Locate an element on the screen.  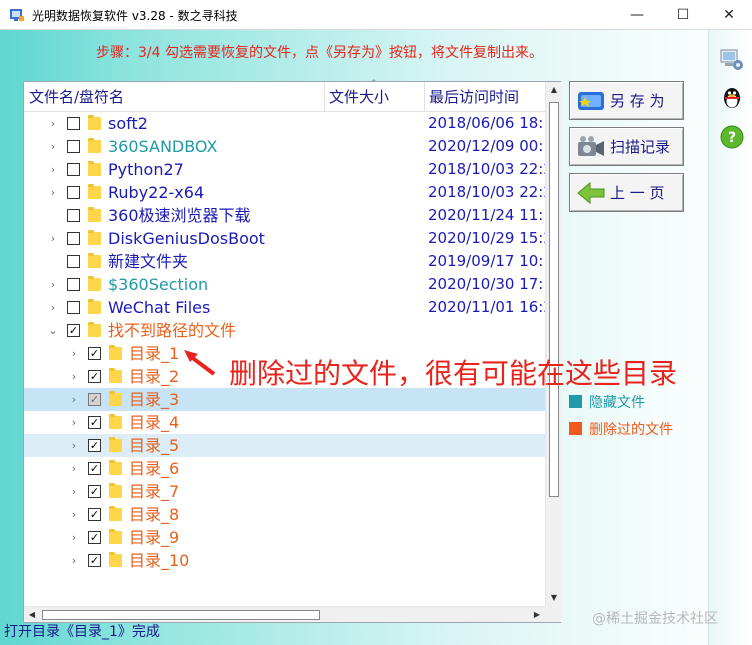
vertical-scrollbar: ▲ ▼ is located at coordinates (553, 344).